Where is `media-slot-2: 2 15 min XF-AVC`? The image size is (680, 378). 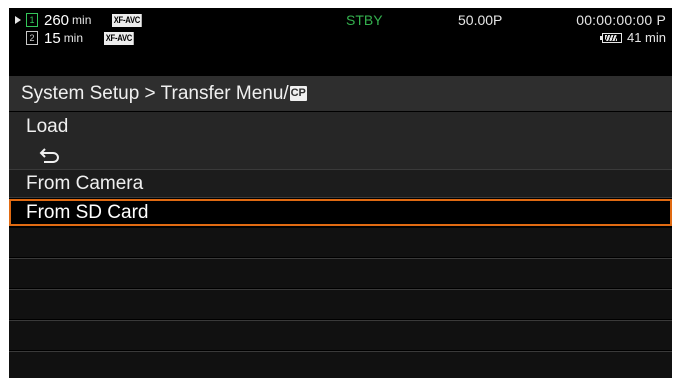 media-slot-2: 2 15 min XF-AVC is located at coordinates (77, 38).